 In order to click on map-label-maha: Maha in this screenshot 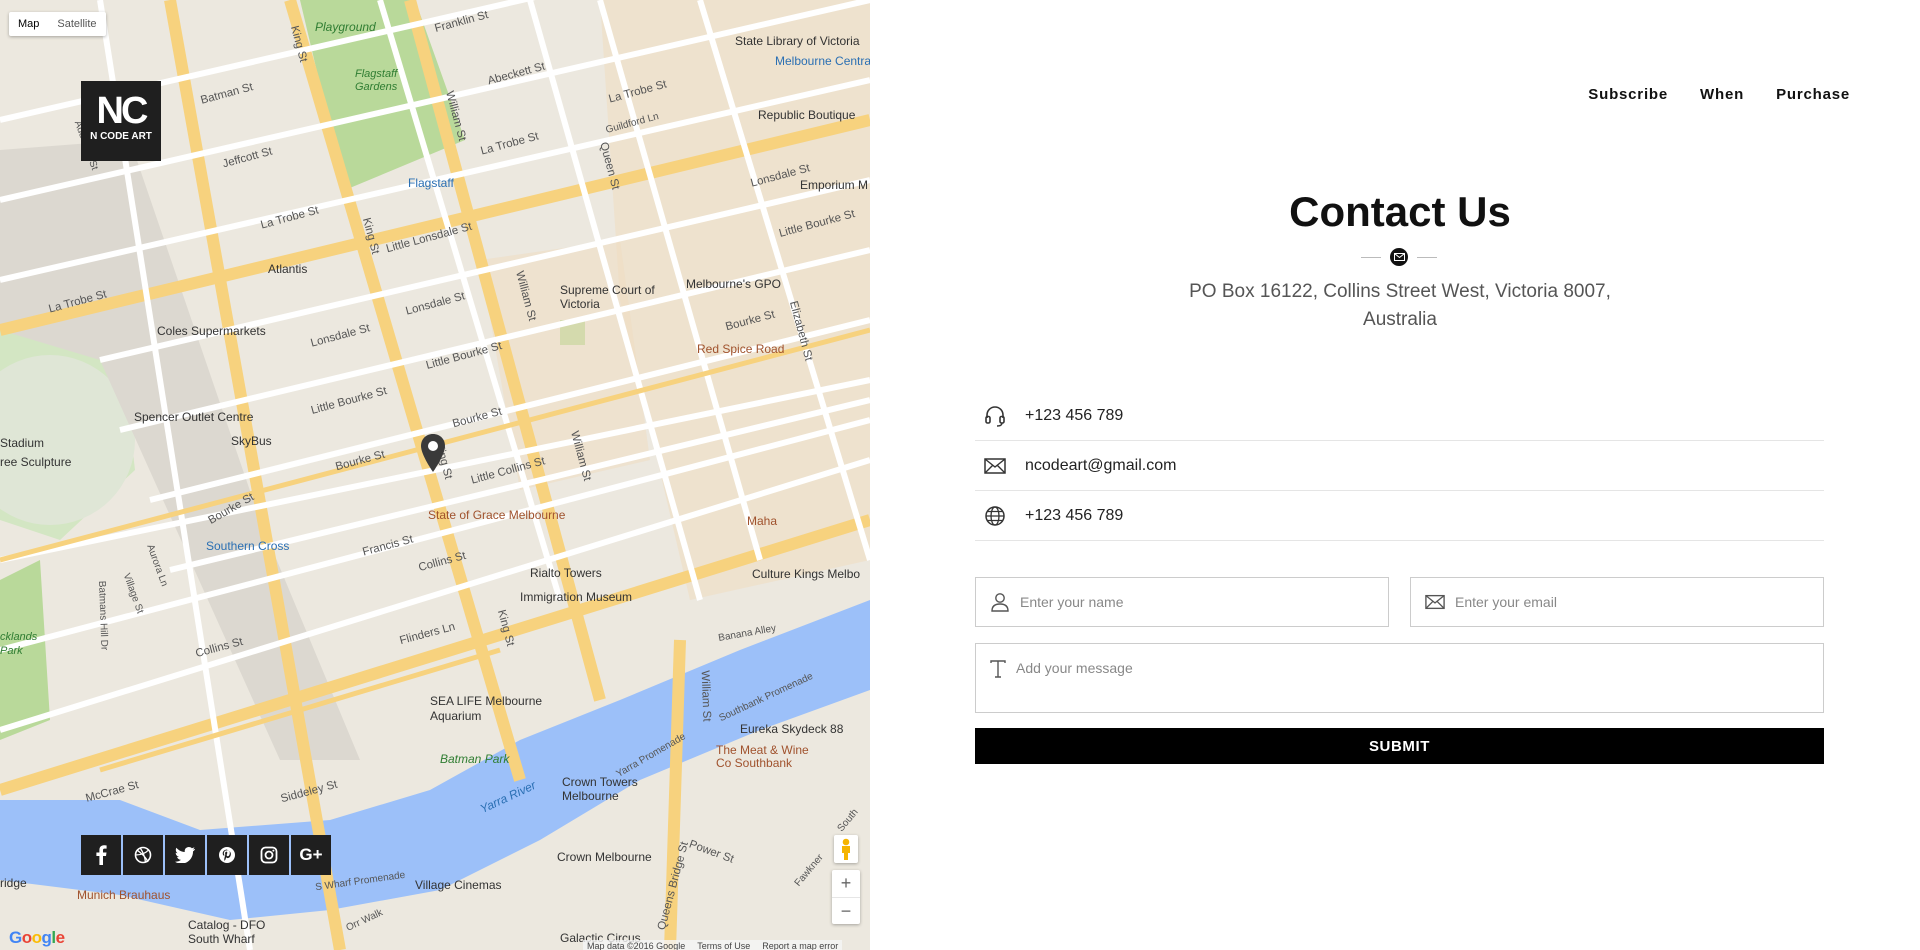, I will do `click(762, 521)`.